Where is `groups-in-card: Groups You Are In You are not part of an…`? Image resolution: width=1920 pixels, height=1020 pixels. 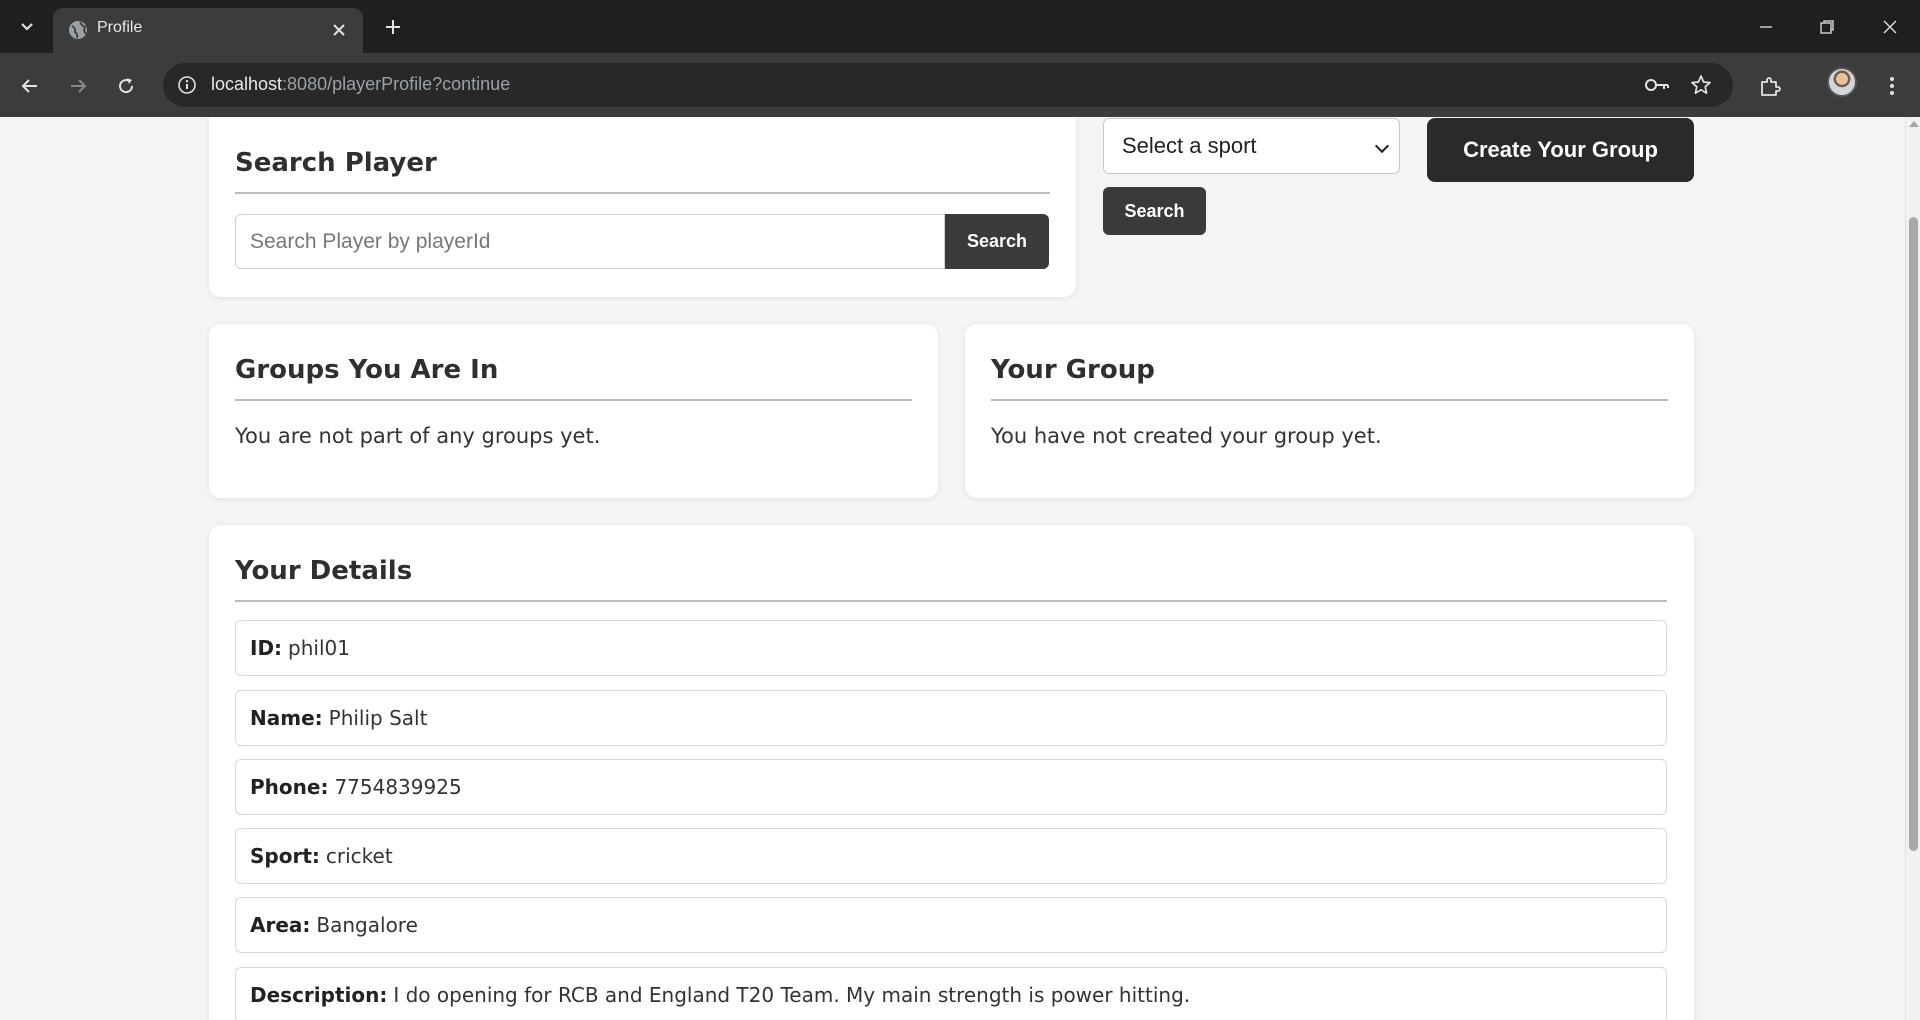 groups-in-card: Groups You Are In You are not part of an… is located at coordinates (573, 411).